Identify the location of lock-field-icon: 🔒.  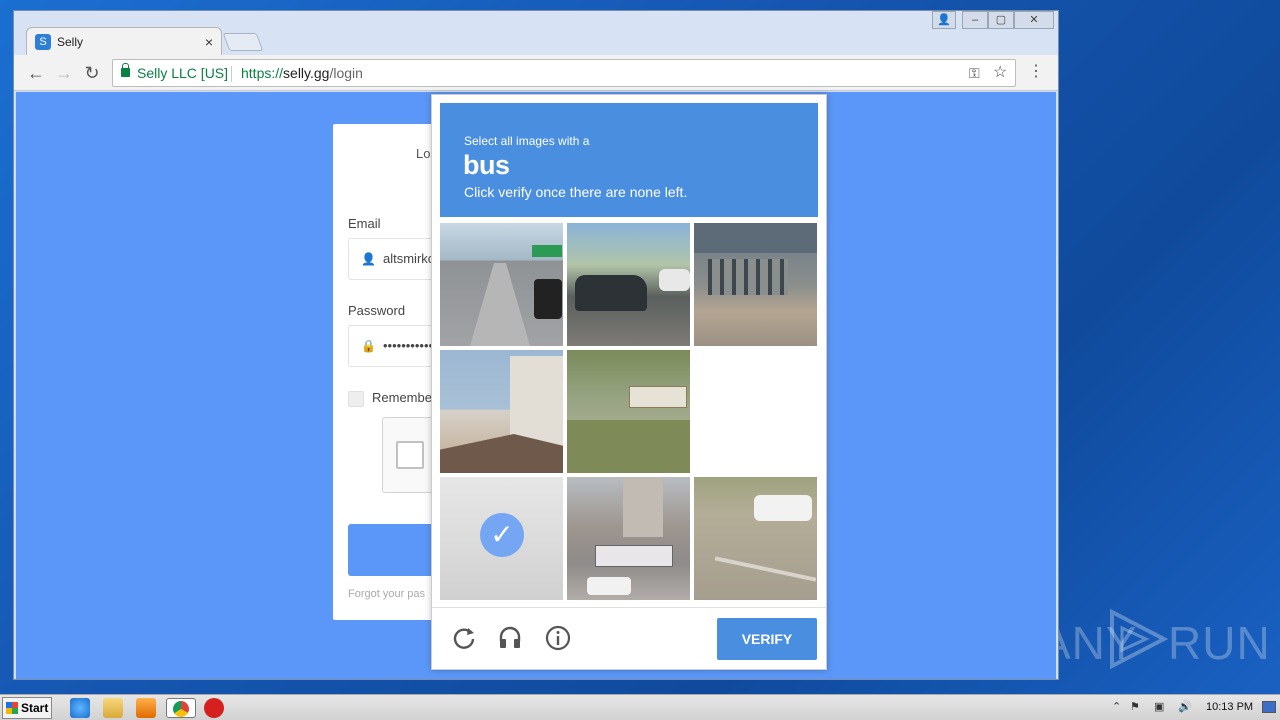
(368, 346).